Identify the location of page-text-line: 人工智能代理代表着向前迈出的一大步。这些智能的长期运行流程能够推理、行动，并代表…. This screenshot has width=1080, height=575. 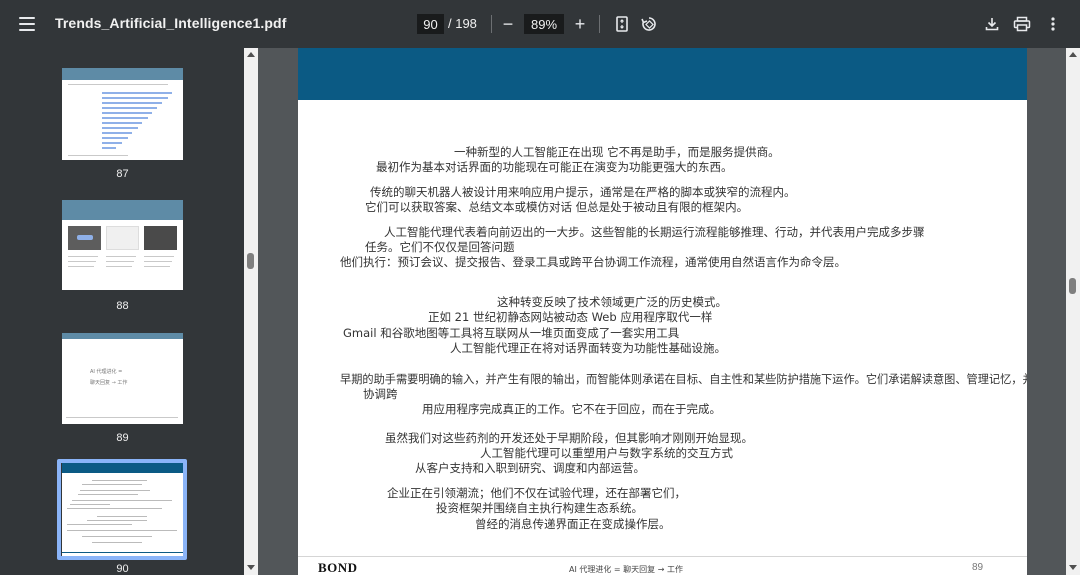
(654, 232).